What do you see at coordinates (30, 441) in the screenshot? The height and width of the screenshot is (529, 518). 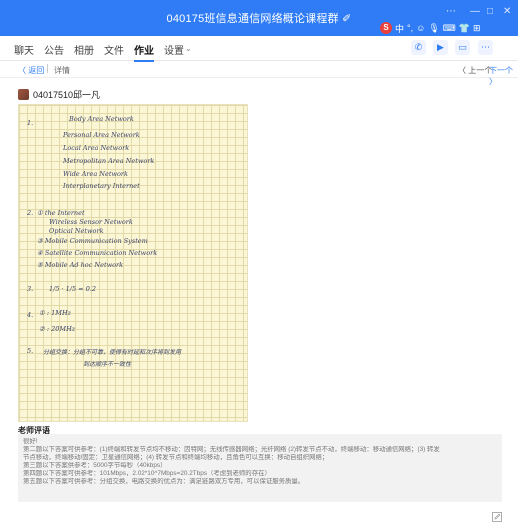 I see `comment-line: 很好!` at bounding box center [30, 441].